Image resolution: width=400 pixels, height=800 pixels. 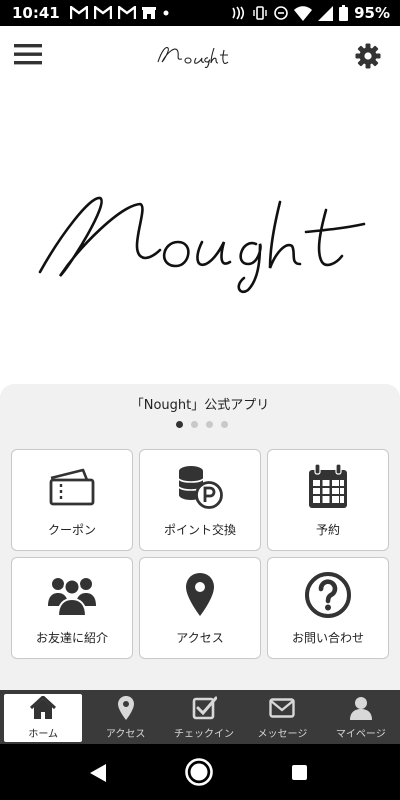 What do you see at coordinates (72, 487) in the screenshot?
I see `ticket-icon` at bounding box center [72, 487].